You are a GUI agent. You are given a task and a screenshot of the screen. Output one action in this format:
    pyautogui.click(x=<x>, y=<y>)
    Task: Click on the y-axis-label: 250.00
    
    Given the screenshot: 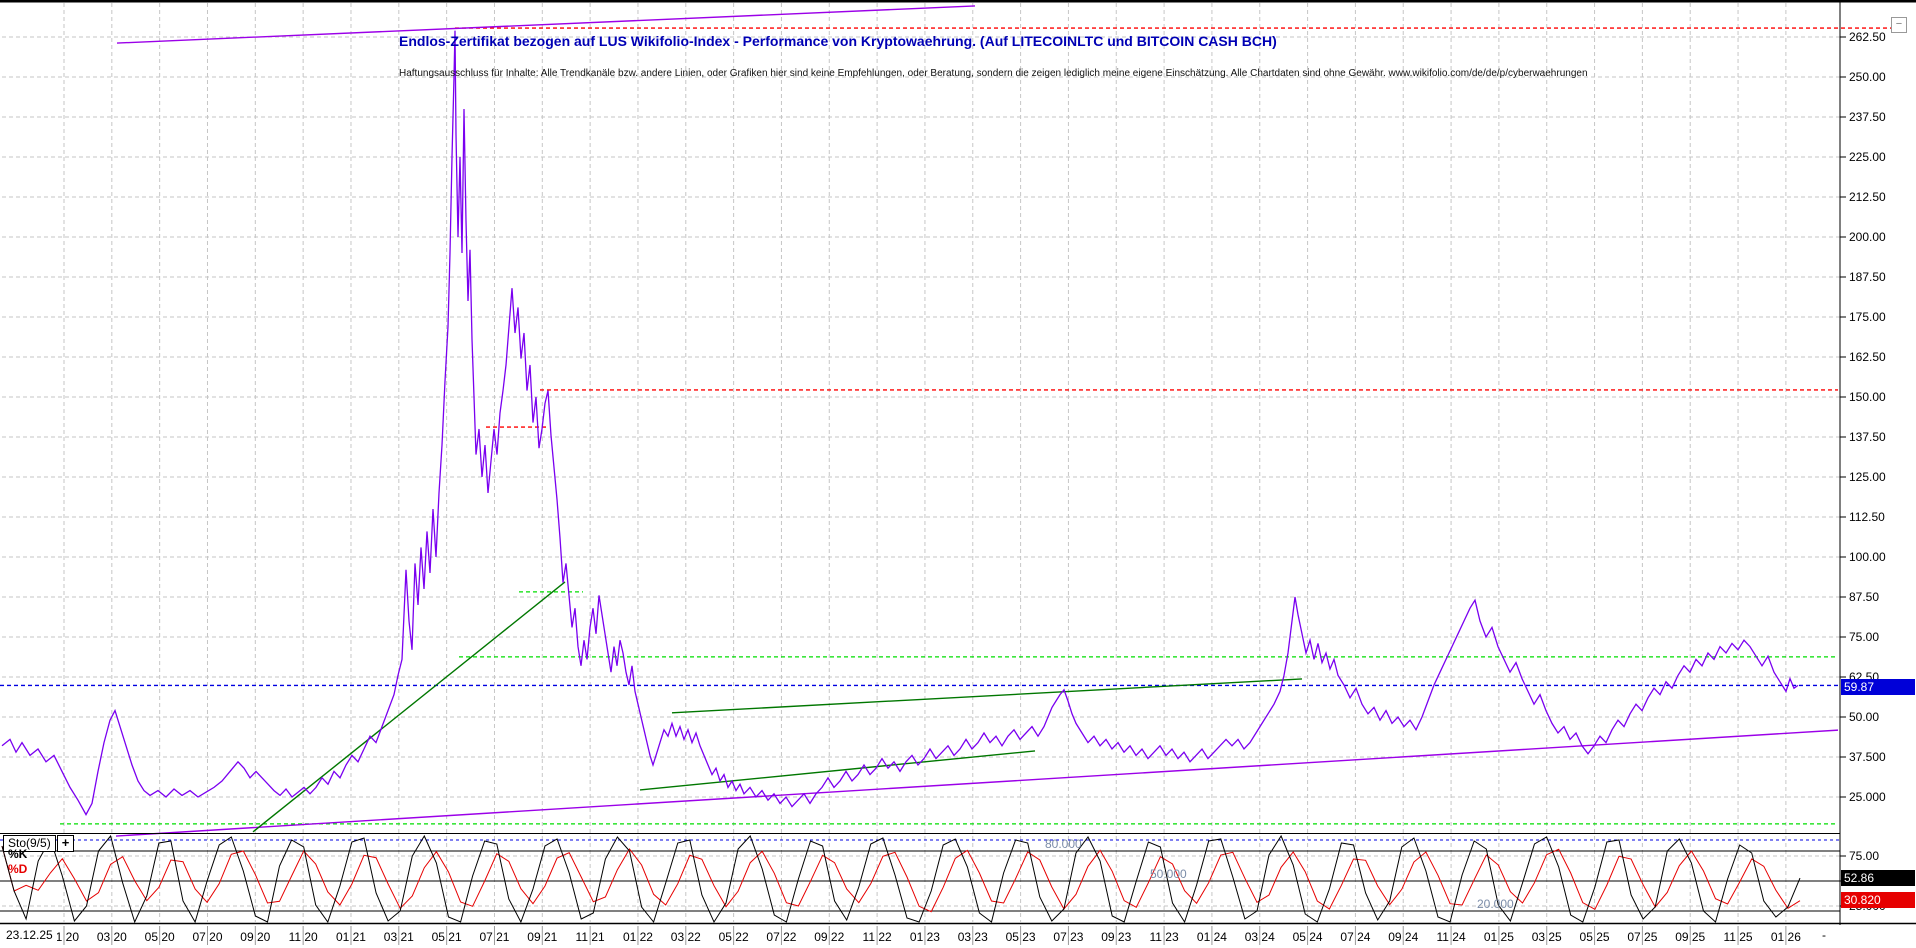 What is the action you would take?
    pyautogui.click(x=1867, y=77)
    